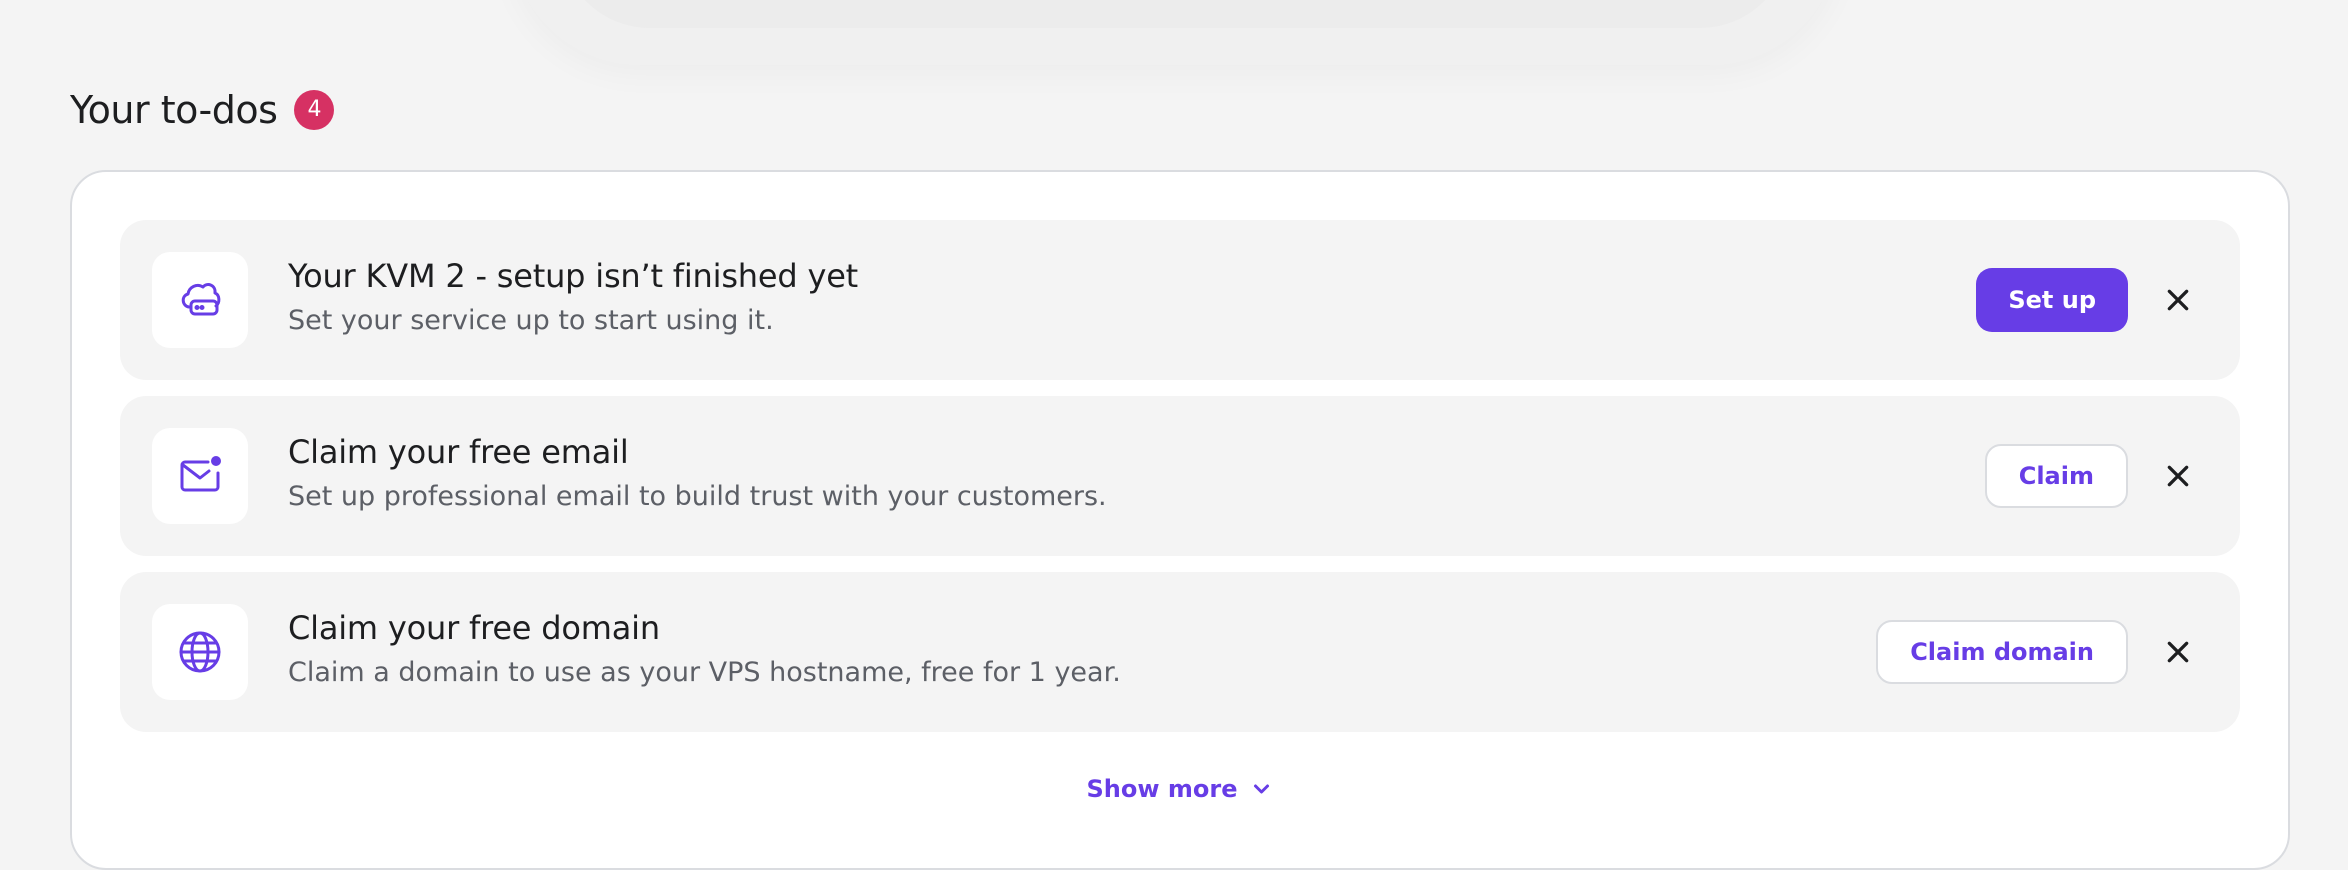 The width and height of the screenshot is (2348, 870). I want to click on globe-icon, so click(200, 652).